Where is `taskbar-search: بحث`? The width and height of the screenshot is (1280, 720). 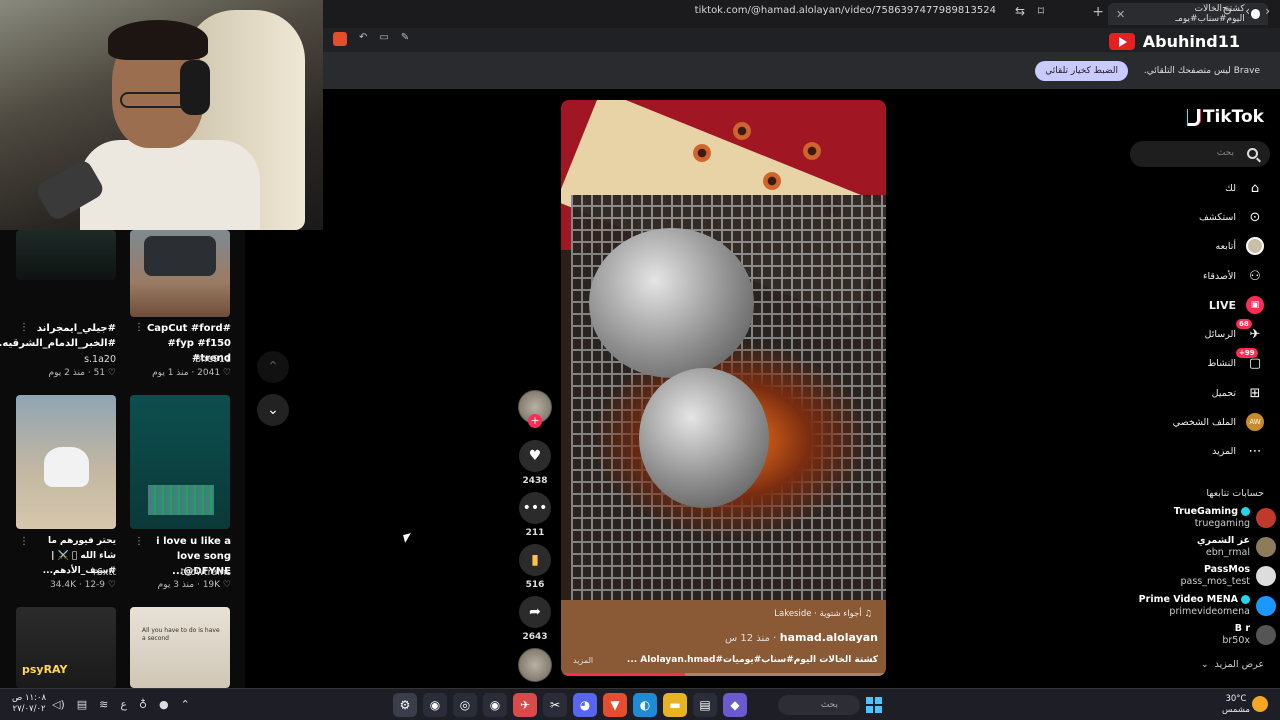
taskbar-search: بحث is located at coordinates (819, 705).